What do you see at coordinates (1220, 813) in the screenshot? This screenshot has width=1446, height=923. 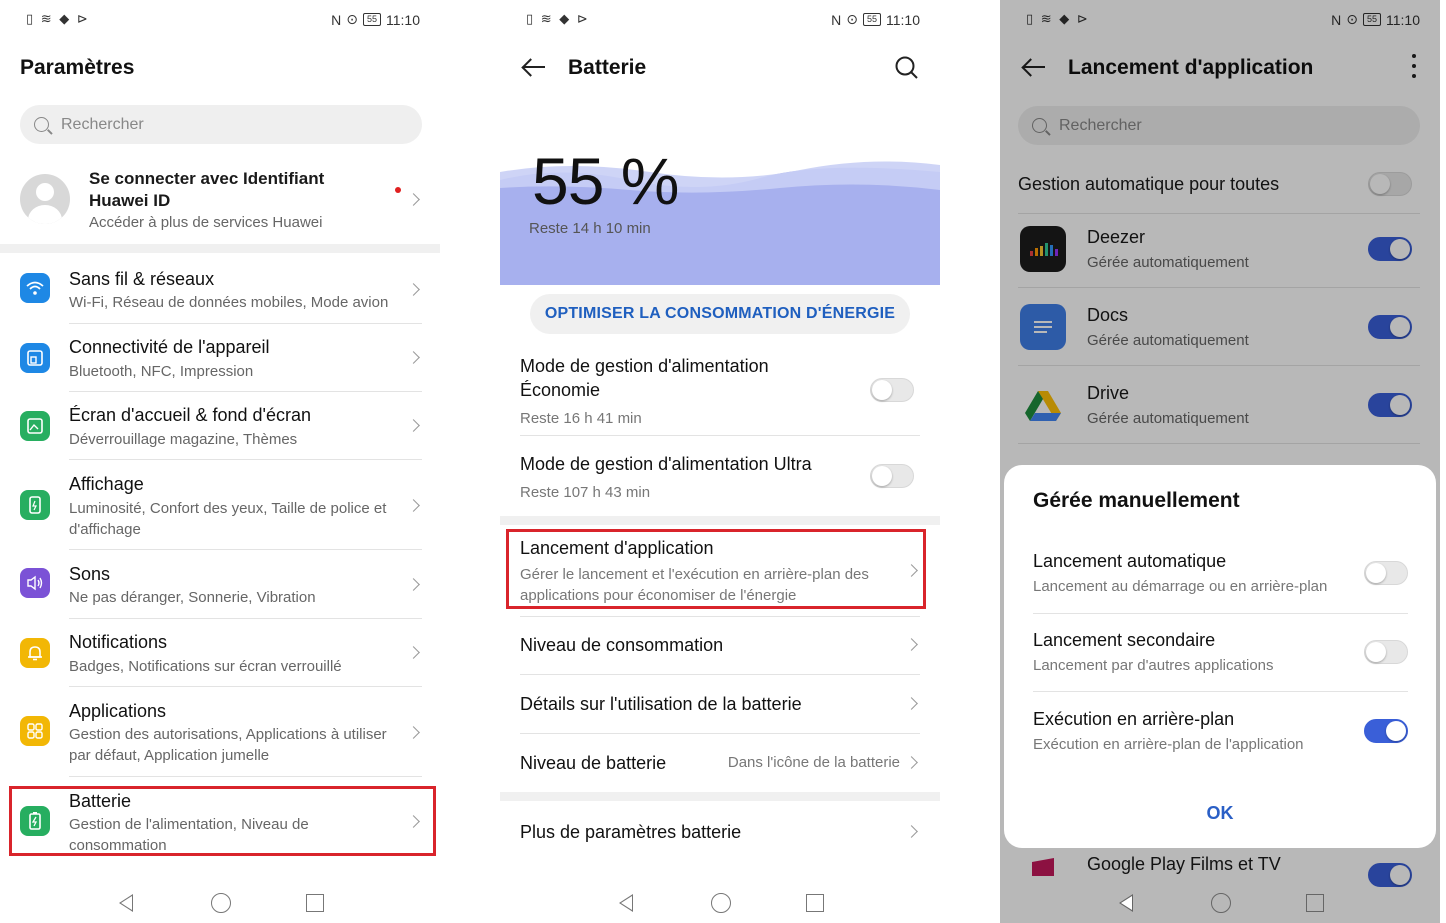 I see `ok-button: OK` at bounding box center [1220, 813].